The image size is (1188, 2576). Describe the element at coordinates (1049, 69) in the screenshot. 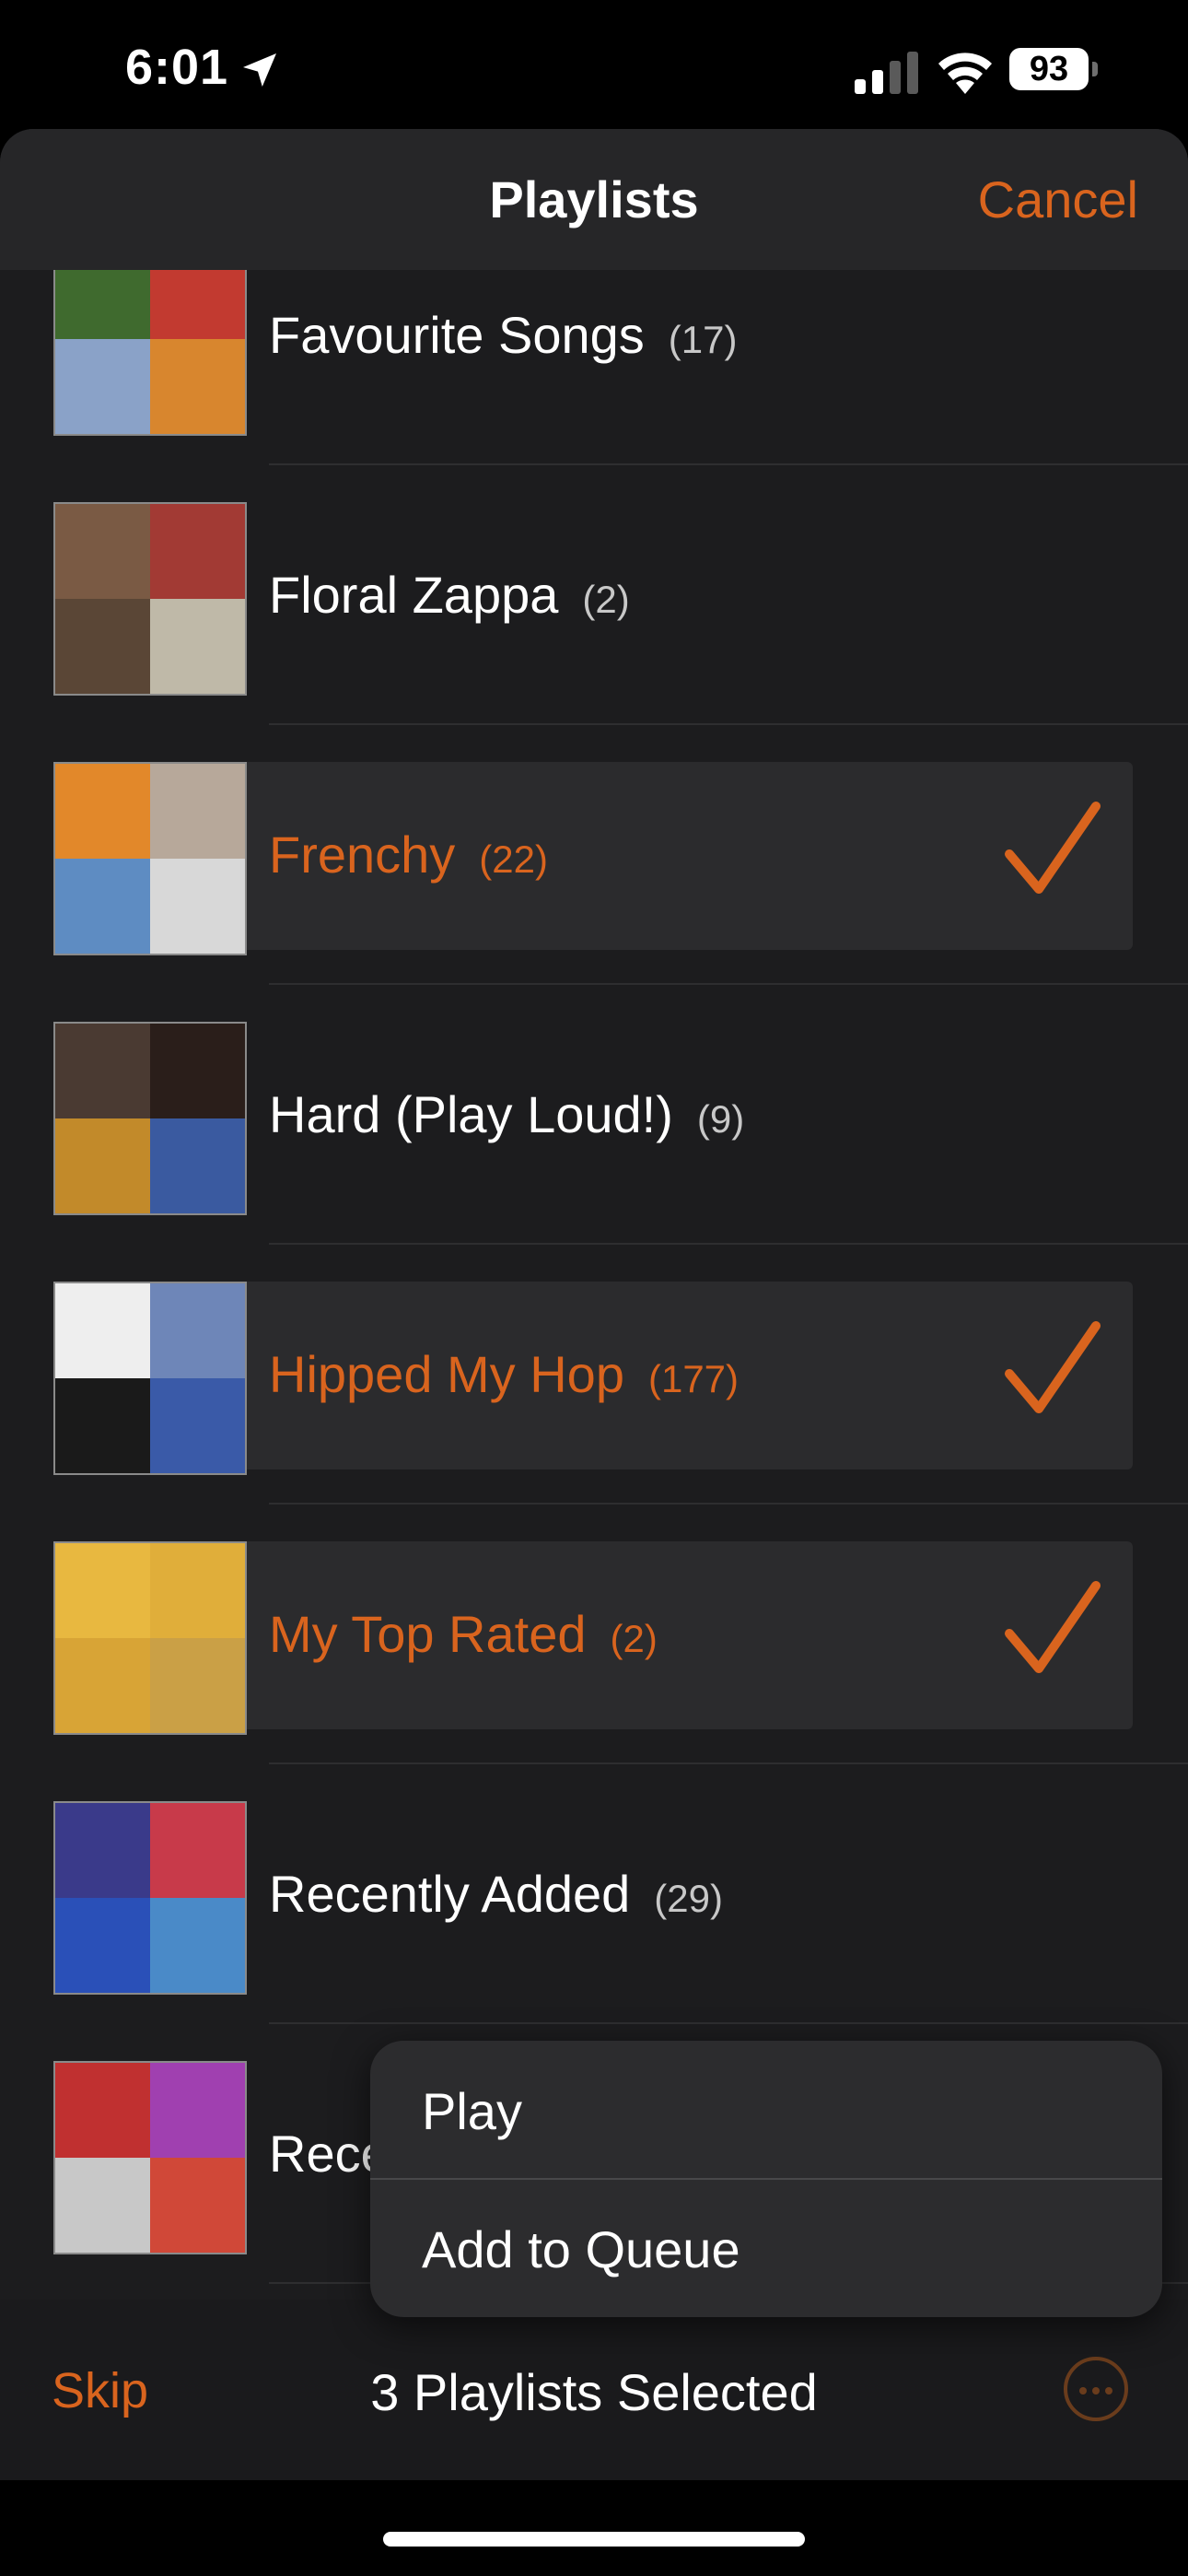

I see `battery-level: 93` at that location.